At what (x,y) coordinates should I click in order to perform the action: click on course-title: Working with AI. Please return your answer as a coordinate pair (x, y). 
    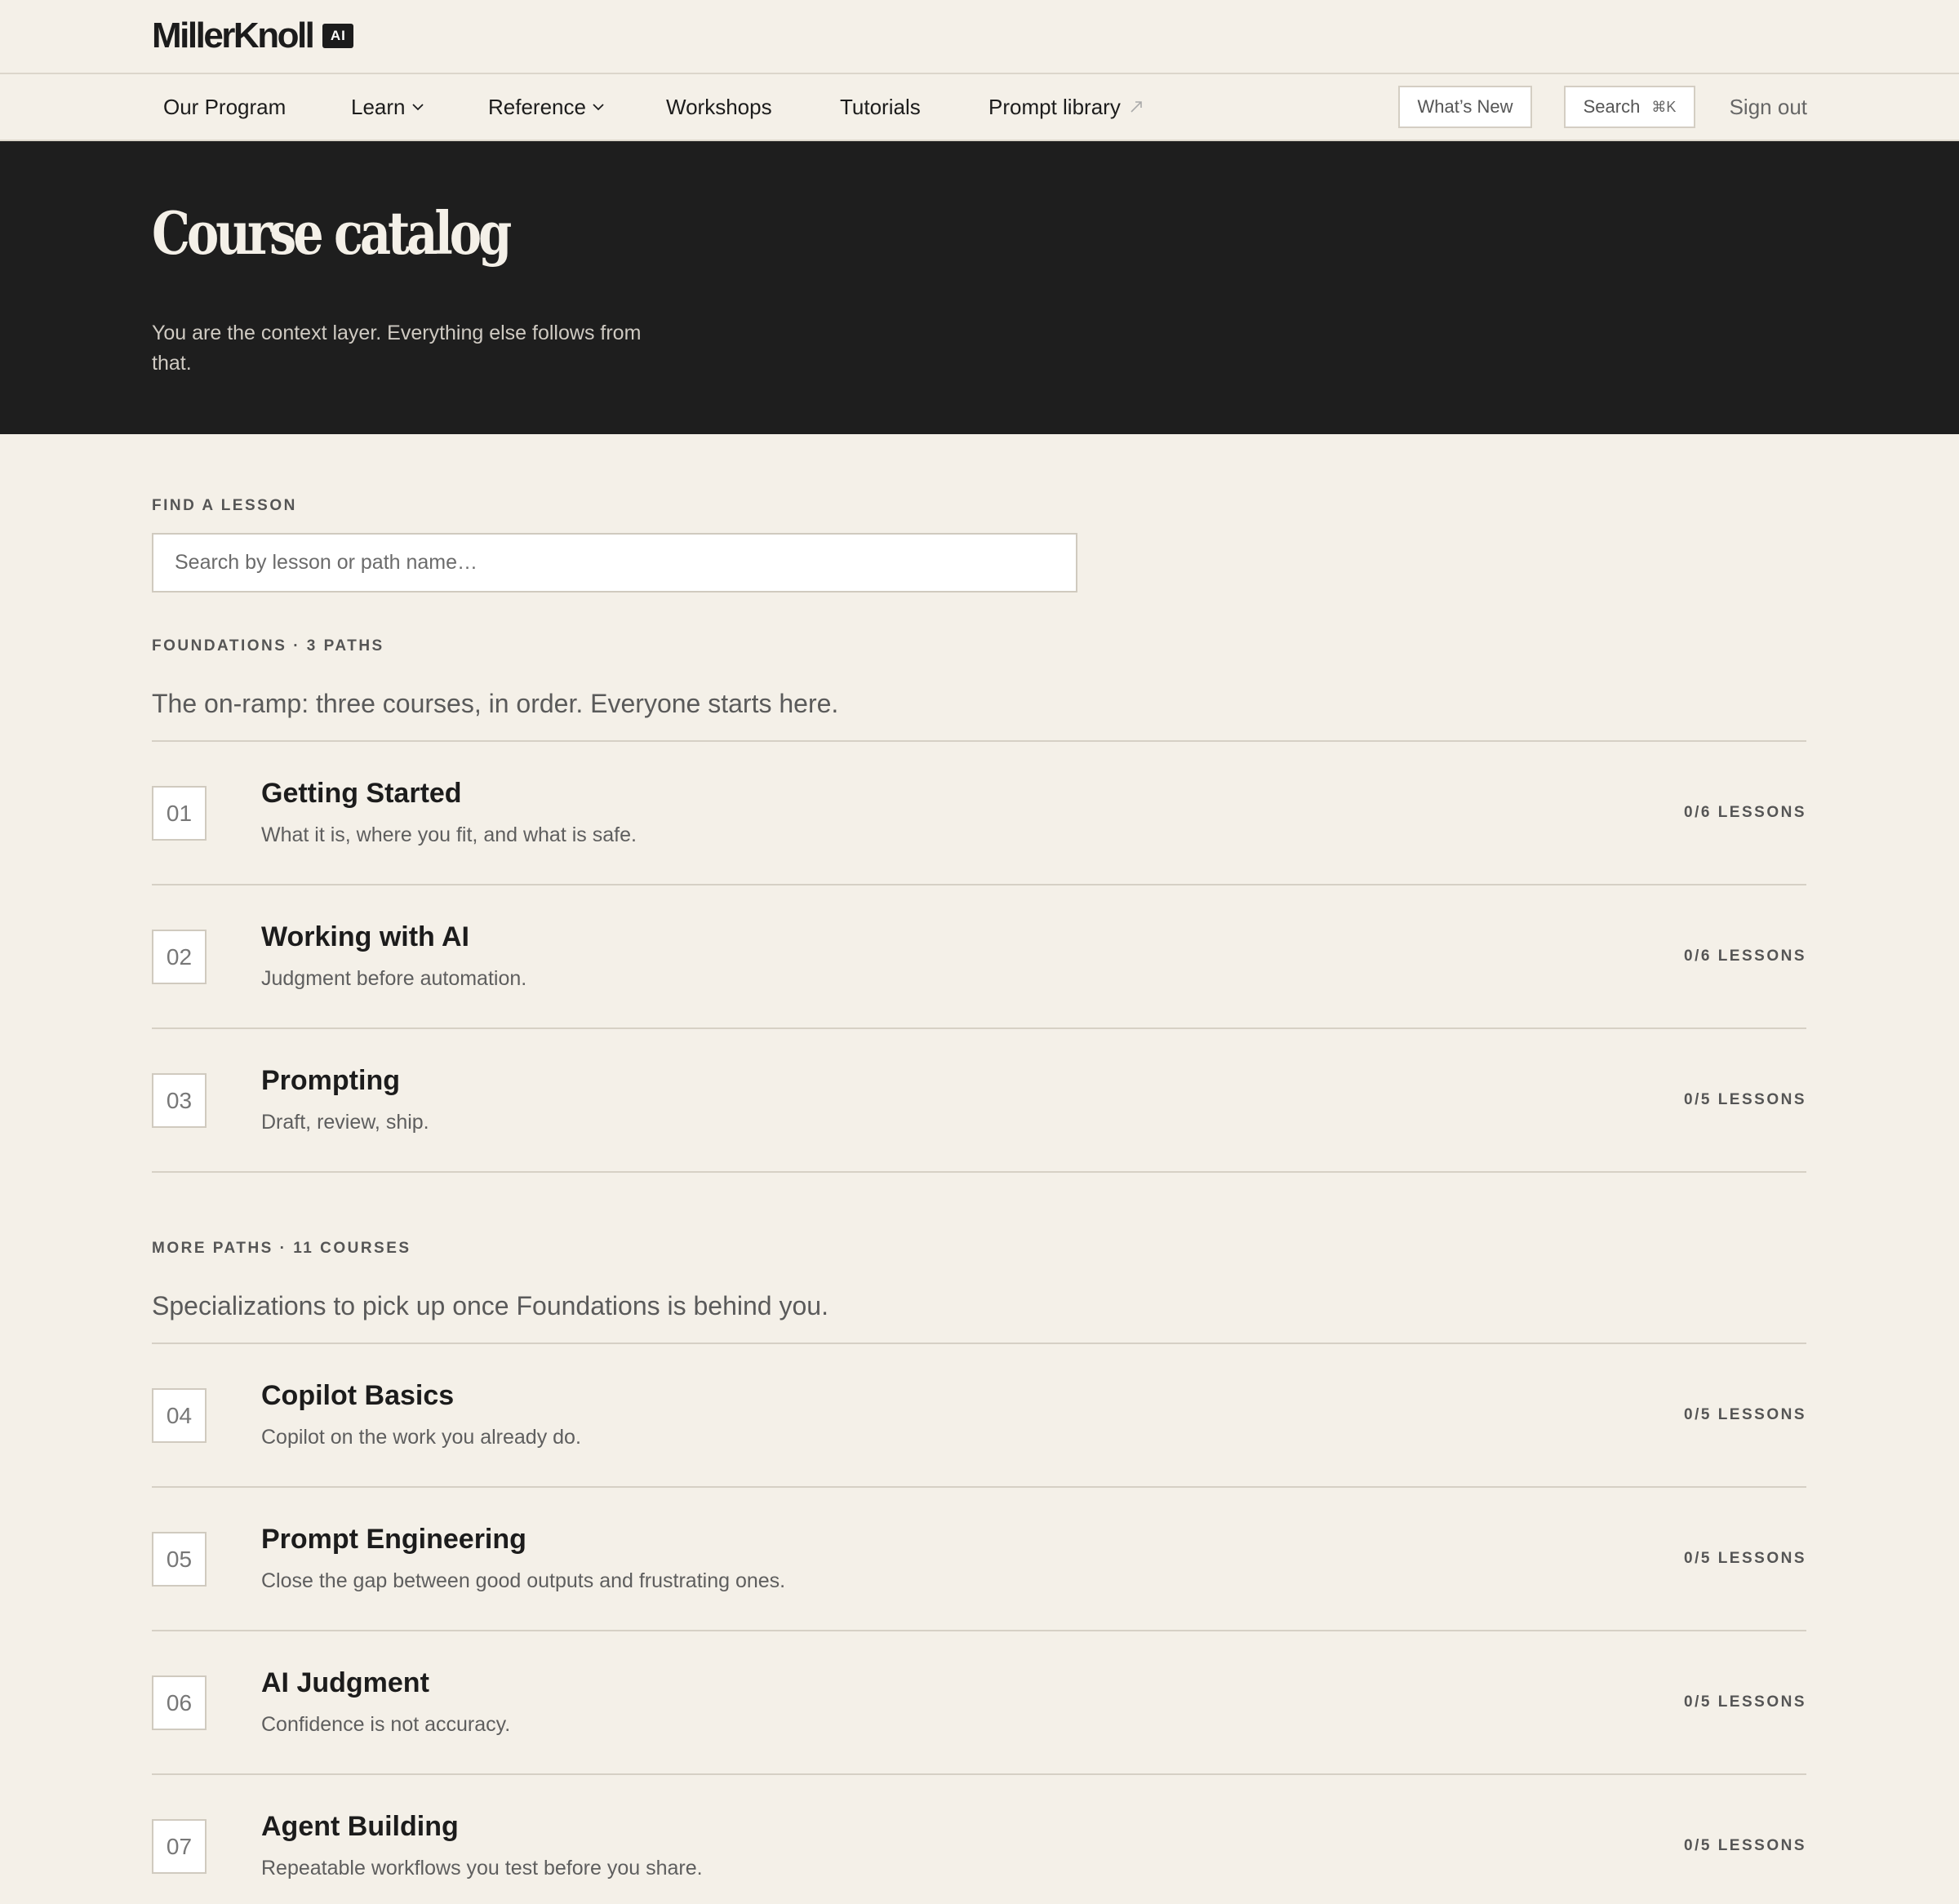
    Looking at the image, I should click on (365, 937).